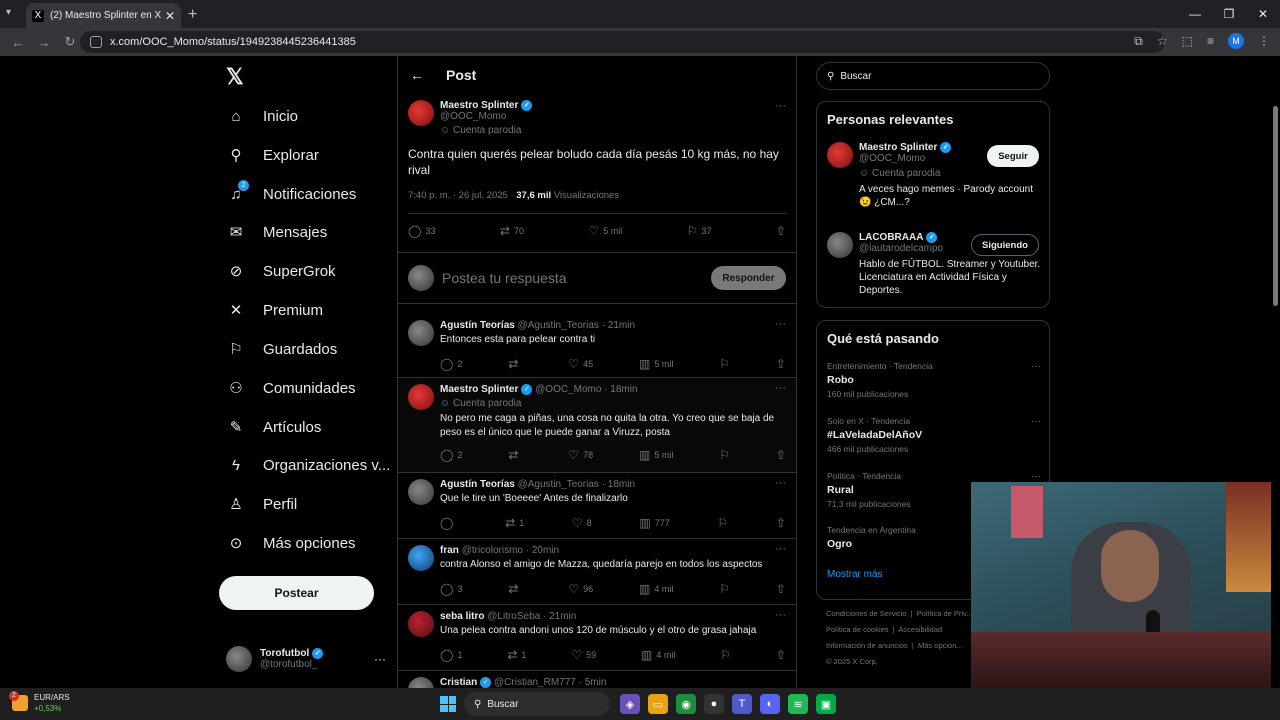 The image size is (1280, 720). Describe the element at coordinates (451, 589) in the screenshot. I see `reply-button: ◯ 3` at that location.